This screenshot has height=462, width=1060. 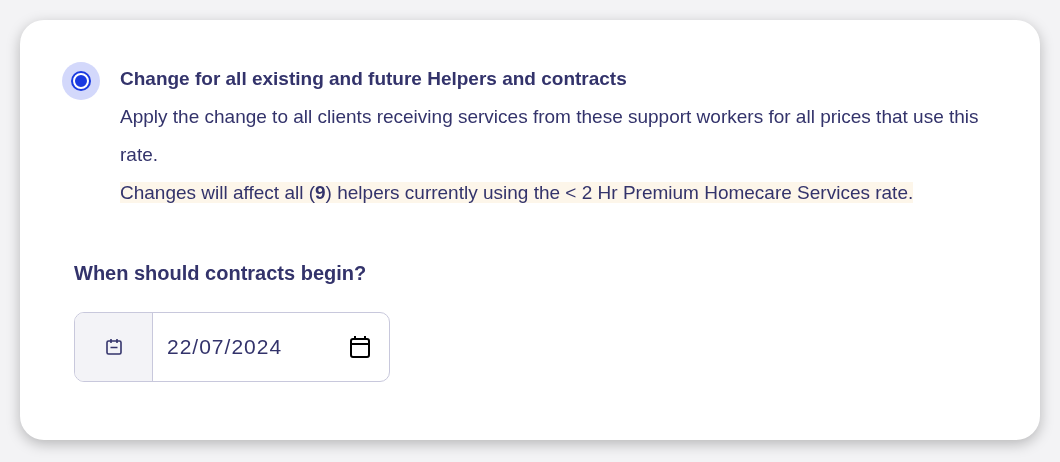 What do you see at coordinates (550, 136) in the screenshot?
I see `option-description: Apply the change to all clients receiving services from these support workers for all prices that use this rate.` at bounding box center [550, 136].